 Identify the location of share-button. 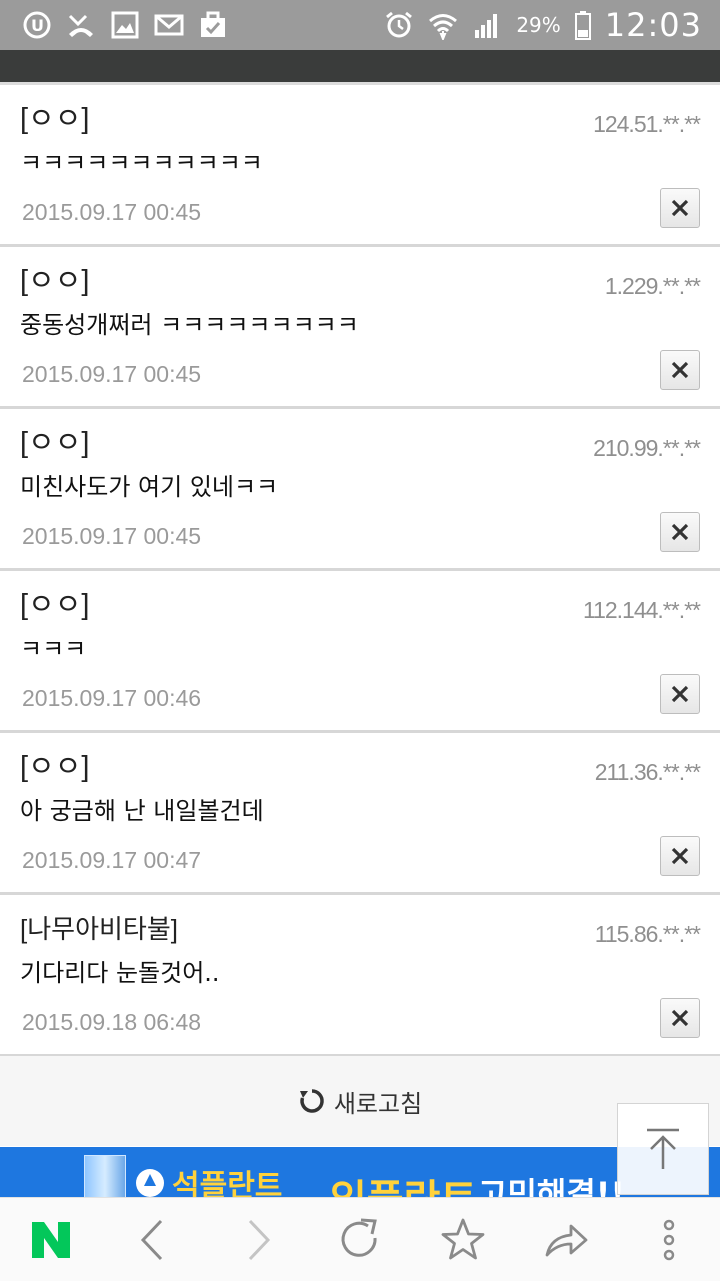
(565, 1239).